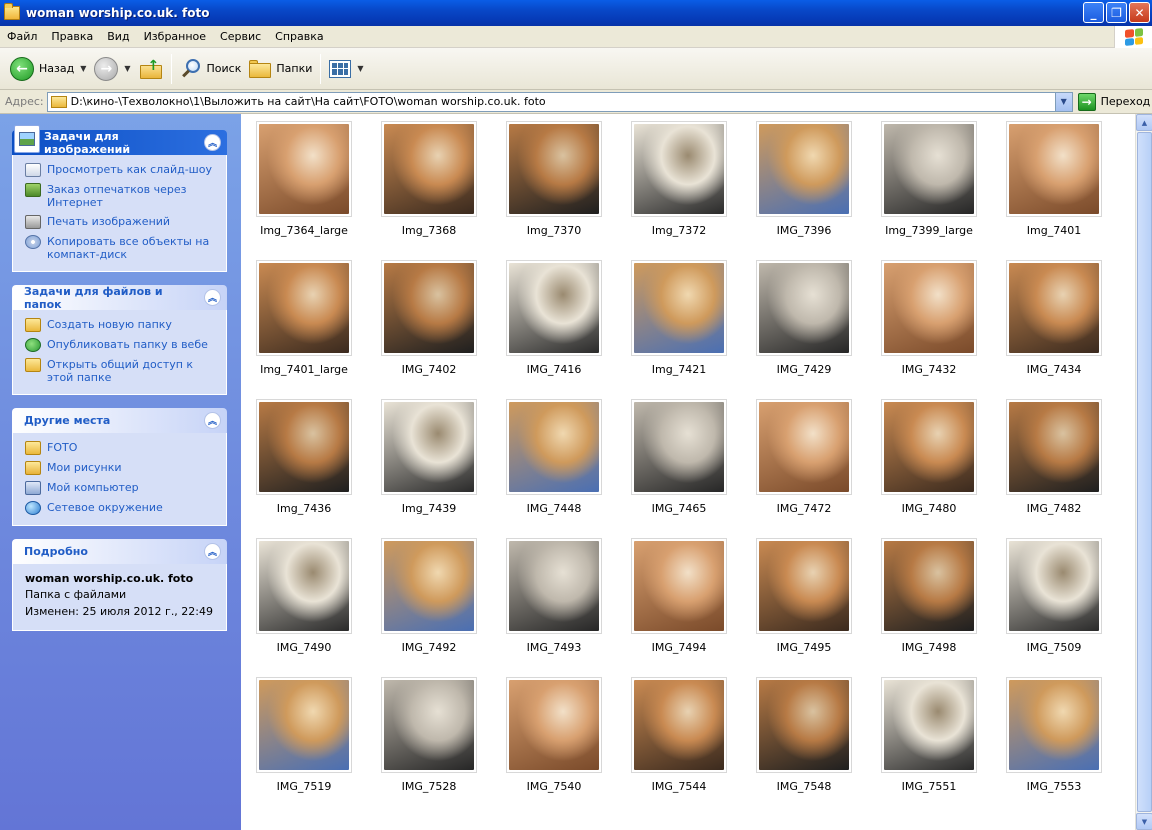 The image size is (1152, 830). I want to click on thumbnail-item: Img_7364_large, so click(304, 179).